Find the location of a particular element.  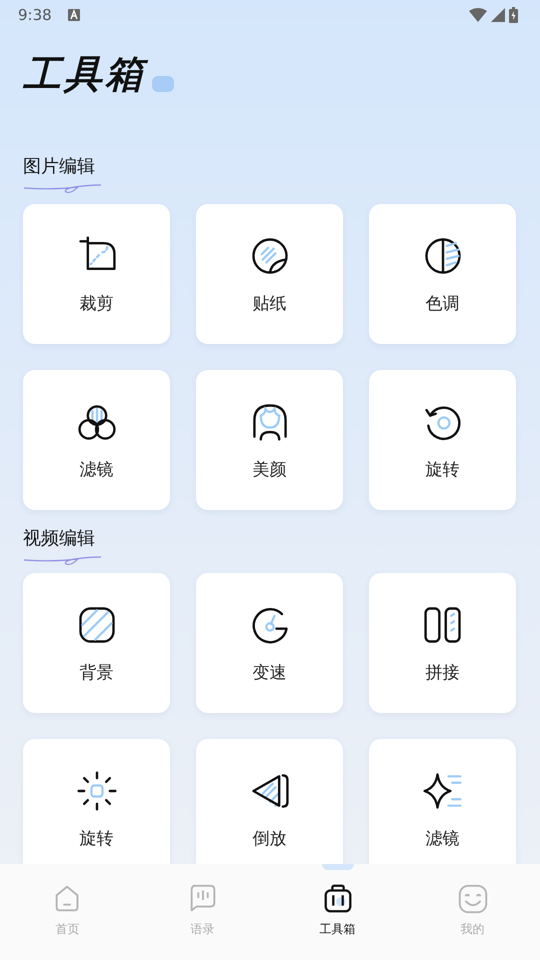

tool-card: 美颜 is located at coordinates (269, 440).